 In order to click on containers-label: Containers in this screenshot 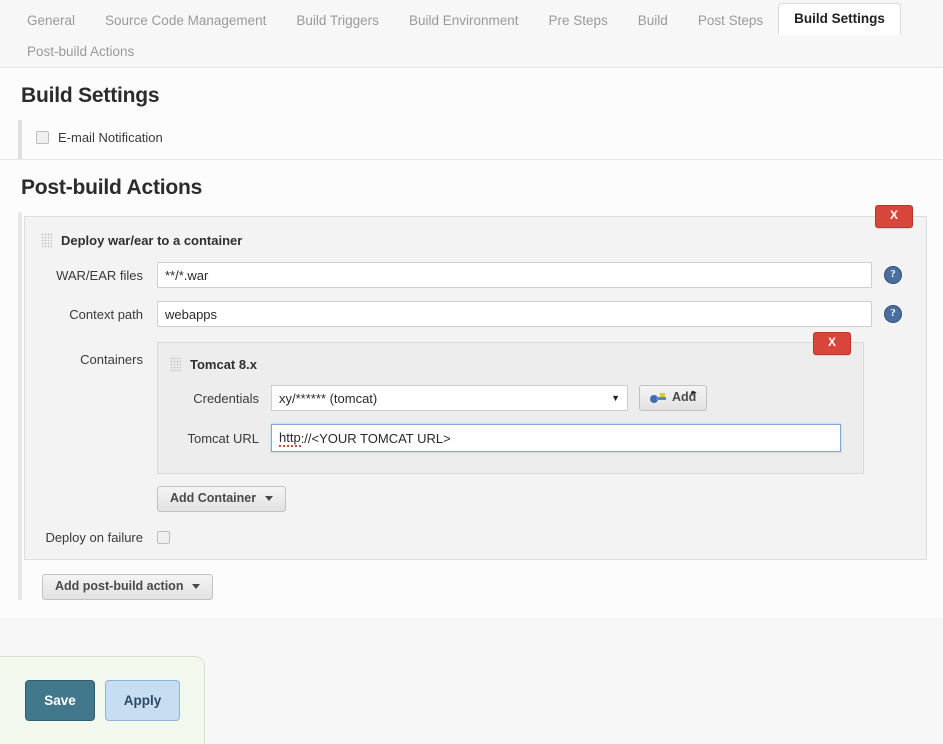, I will do `click(111, 359)`.